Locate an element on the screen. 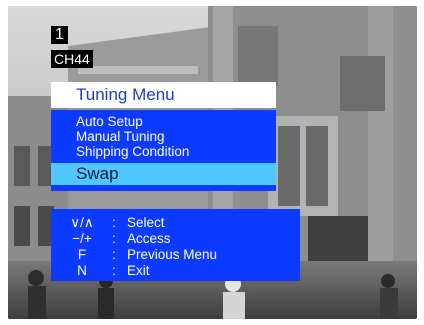 This screenshot has width=424, height=325. menu-item-manual-tuning: Manual Tuning is located at coordinates (176, 136).